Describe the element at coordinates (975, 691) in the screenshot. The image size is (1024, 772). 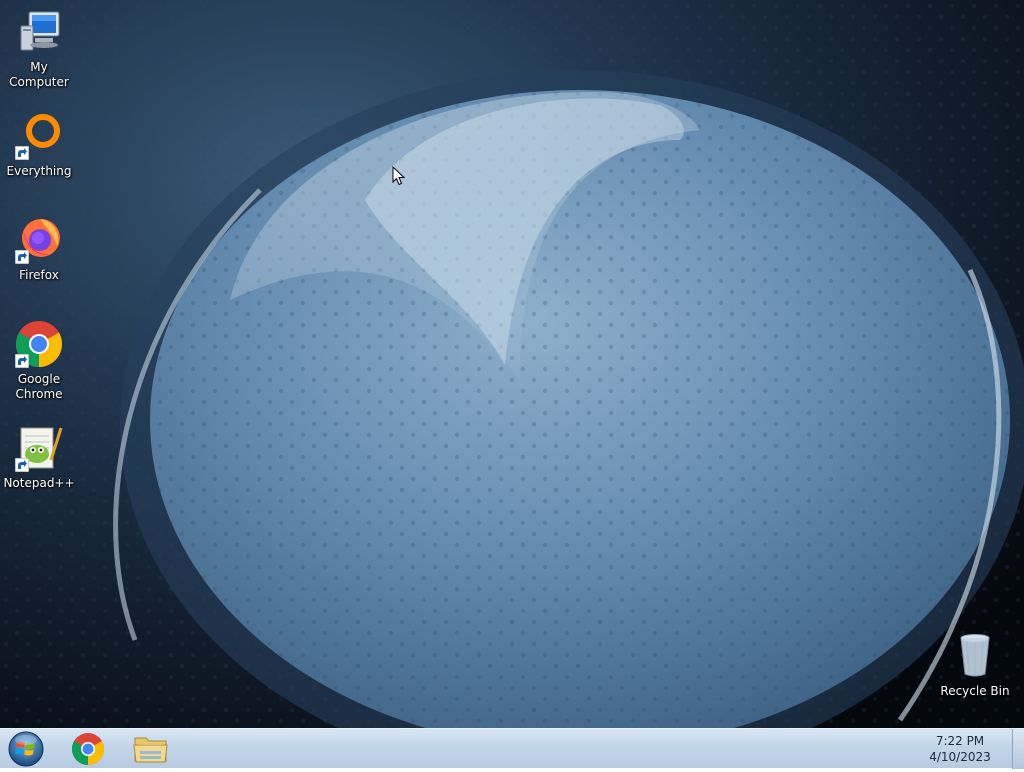
I see `desktop-icon-label: Recycle Bin` at that location.